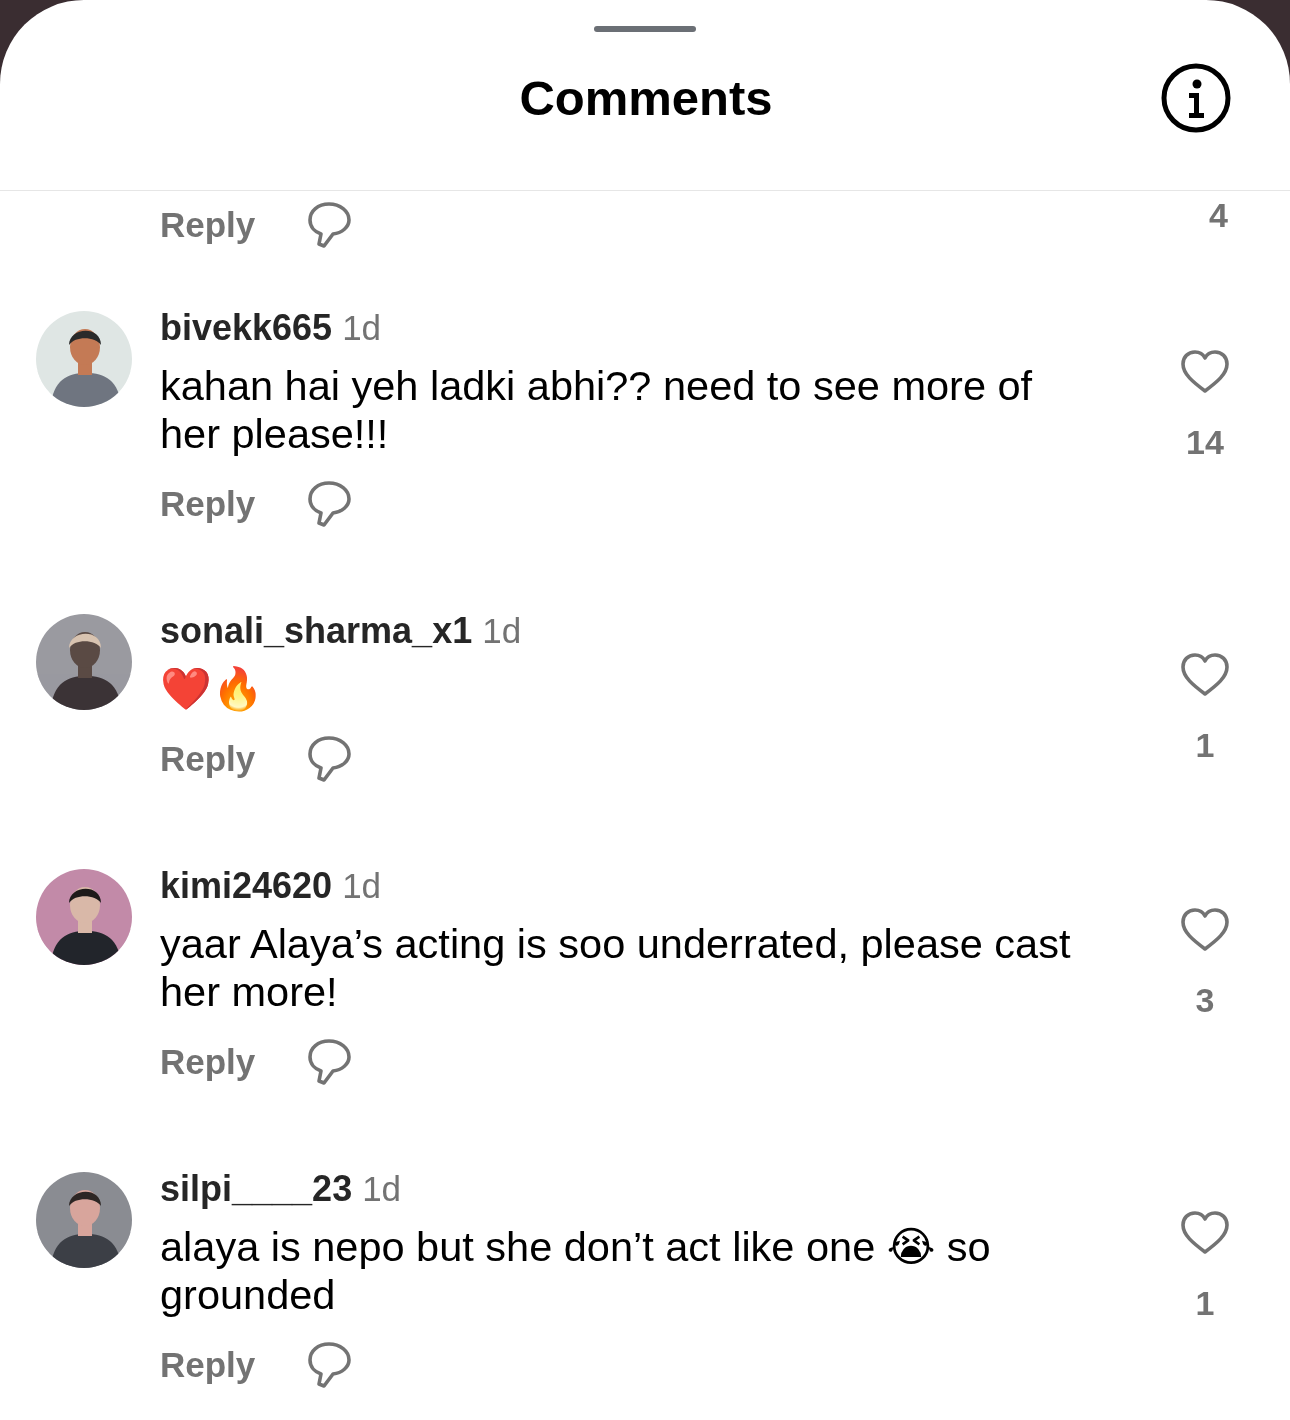  I want to click on like-count: 3, so click(1205, 1000).